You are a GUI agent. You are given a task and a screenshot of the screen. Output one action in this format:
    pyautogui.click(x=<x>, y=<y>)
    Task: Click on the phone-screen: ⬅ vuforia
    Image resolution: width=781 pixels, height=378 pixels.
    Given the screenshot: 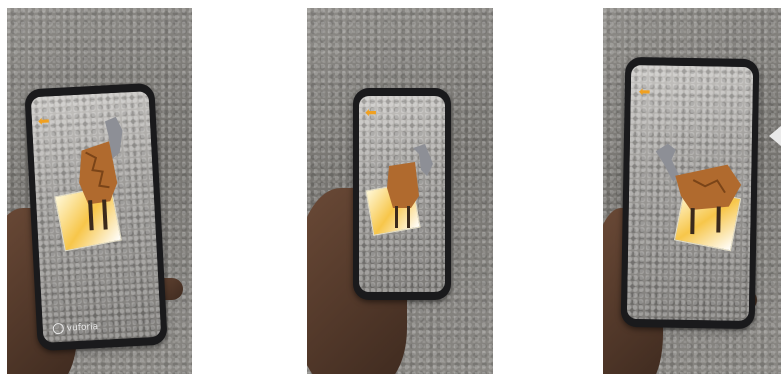 What is the action you would take?
    pyautogui.click(x=96, y=217)
    